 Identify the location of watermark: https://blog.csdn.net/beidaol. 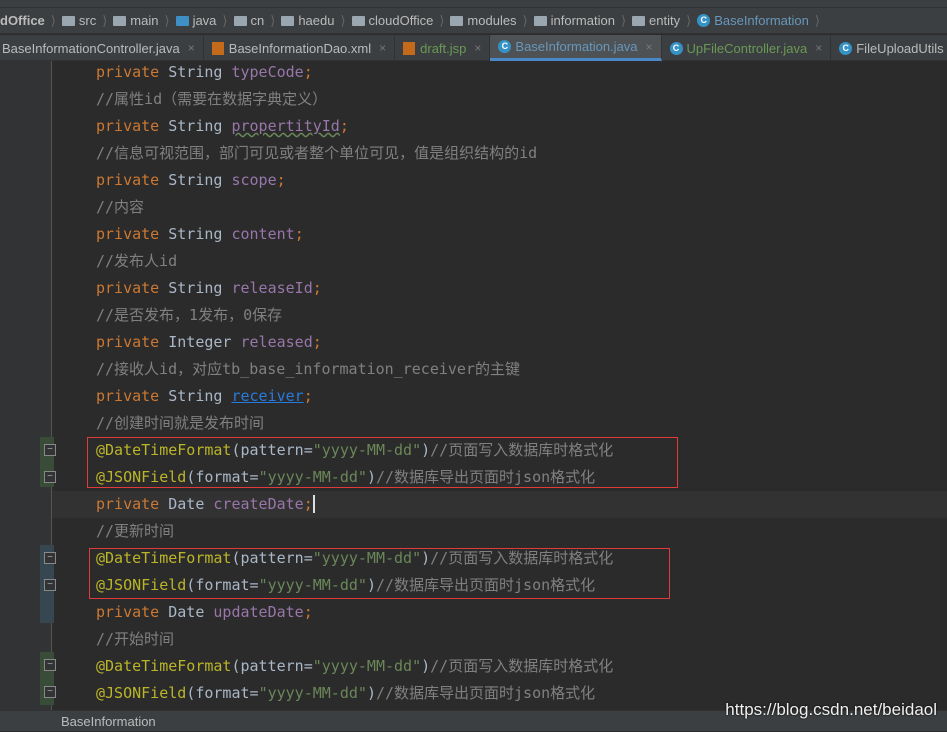
(831, 709).